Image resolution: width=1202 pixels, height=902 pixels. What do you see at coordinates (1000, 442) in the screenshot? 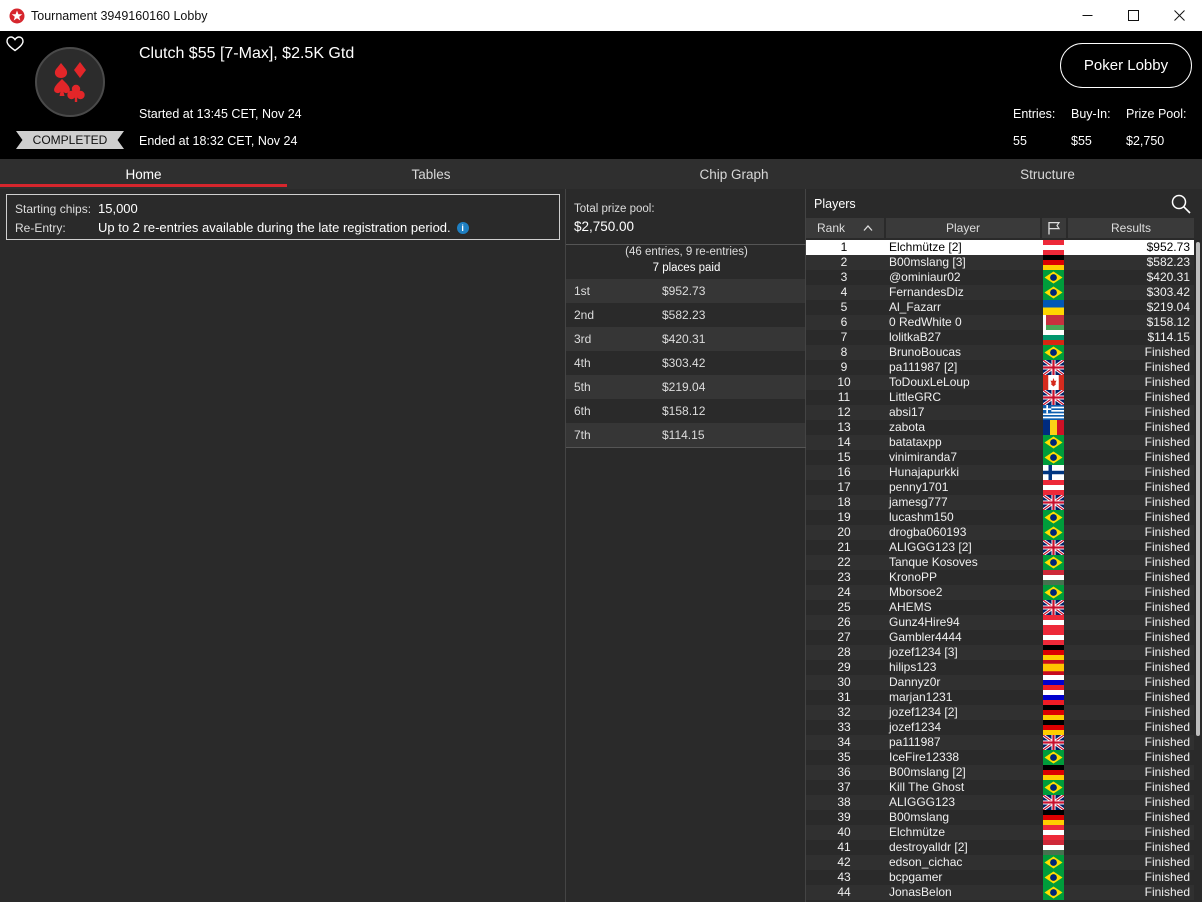
I see `player-row: 14 batataxpp Finished` at bounding box center [1000, 442].